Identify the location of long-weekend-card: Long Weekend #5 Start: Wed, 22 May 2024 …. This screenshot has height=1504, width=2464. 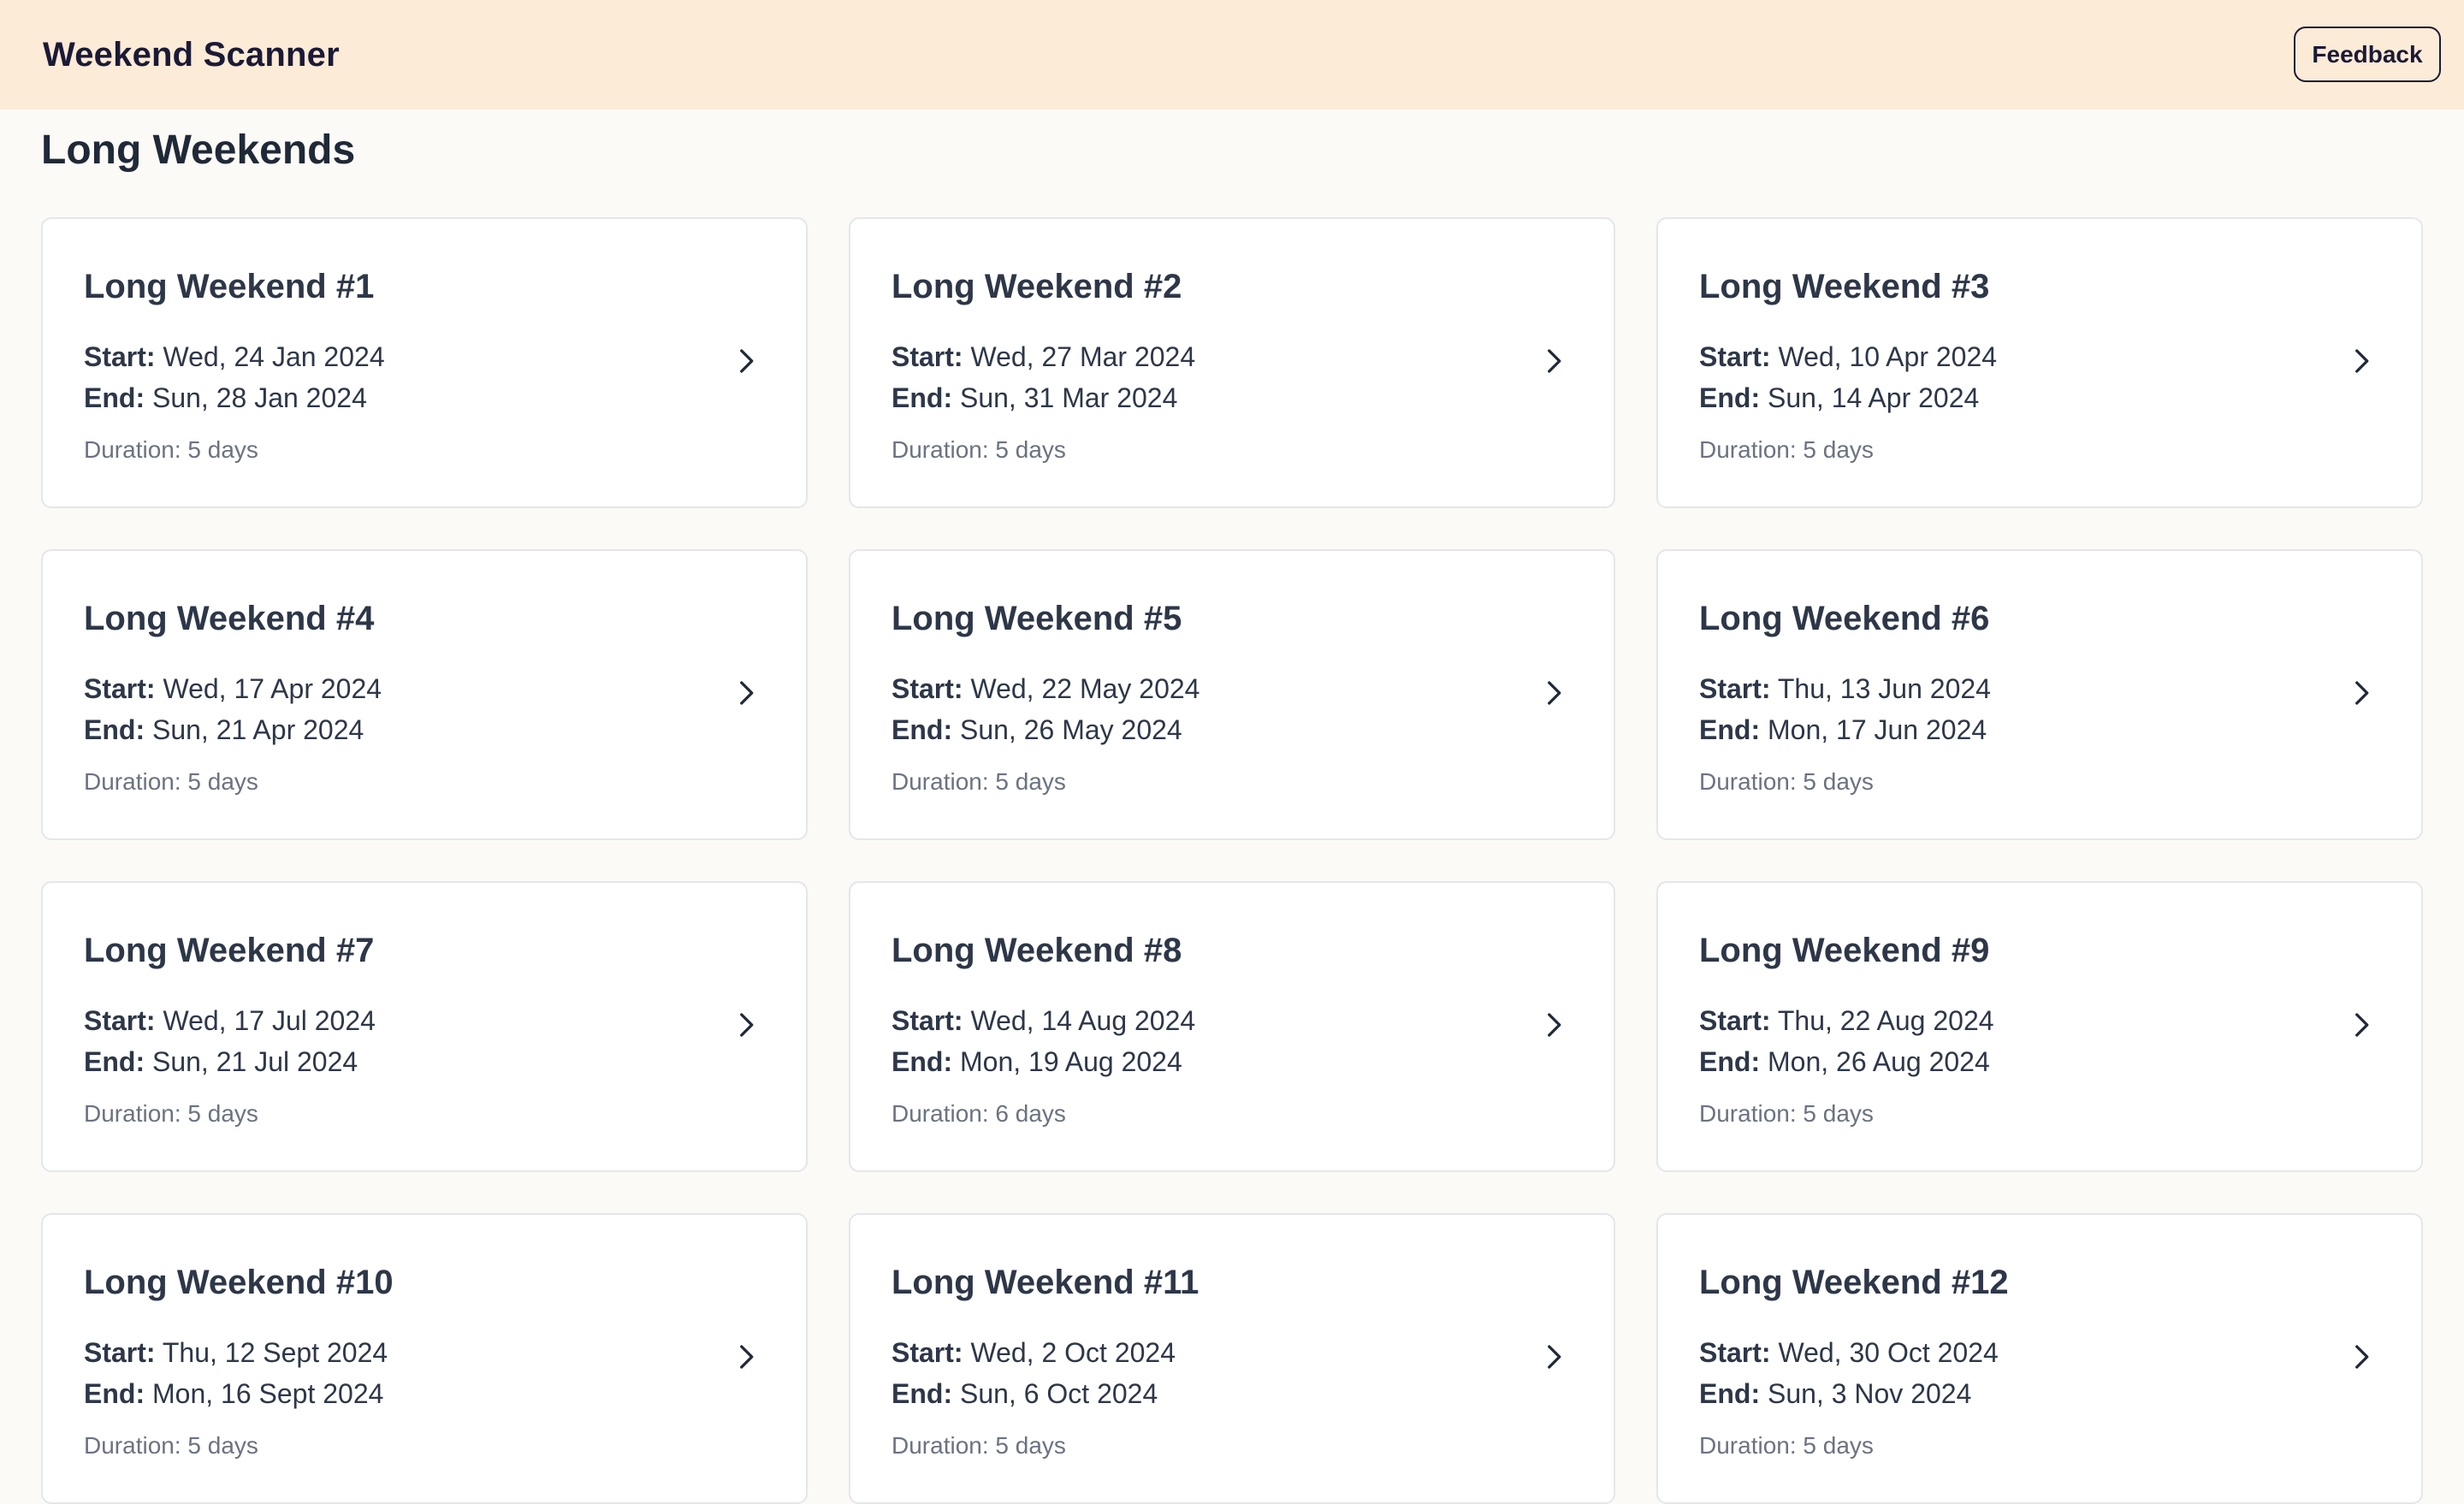
(1232, 695).